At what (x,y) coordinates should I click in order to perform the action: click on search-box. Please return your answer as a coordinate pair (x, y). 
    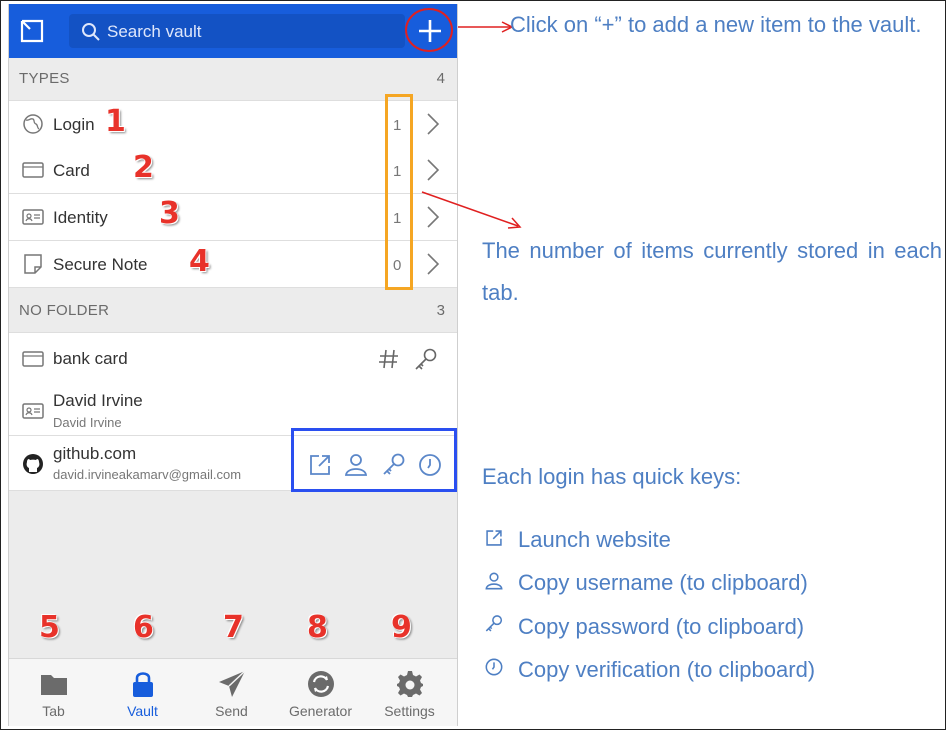
    Looking at the image, I should click on (237, 31).